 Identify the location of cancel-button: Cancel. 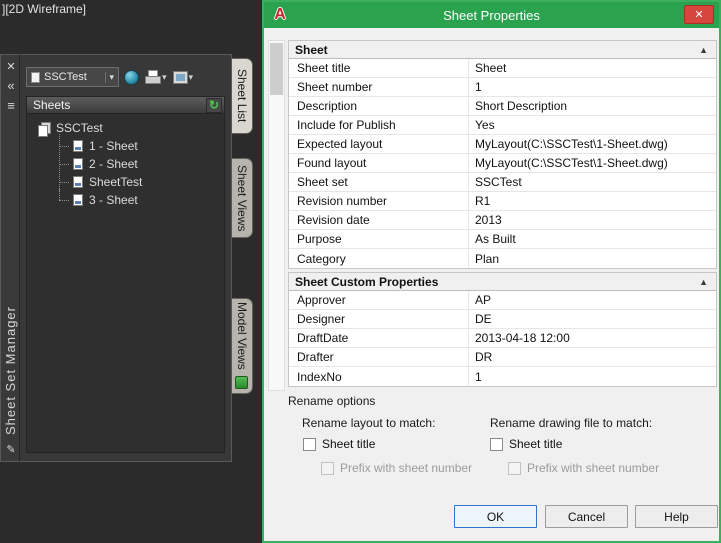
(586, 516).